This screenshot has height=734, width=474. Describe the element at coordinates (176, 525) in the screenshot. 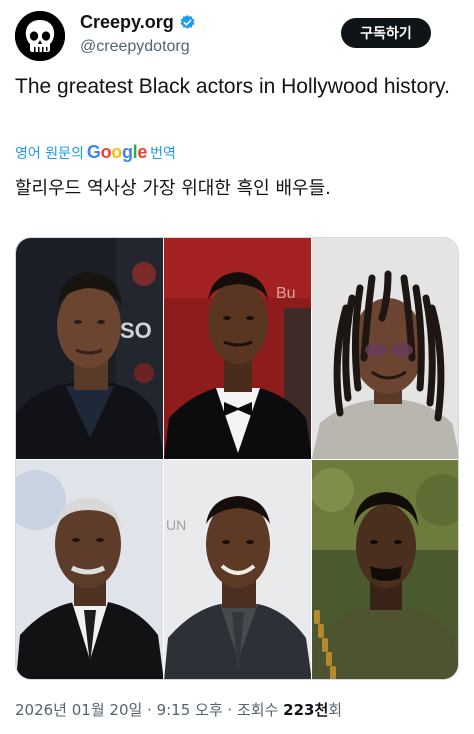

I see `backdrop-text-3: UN` at that location.